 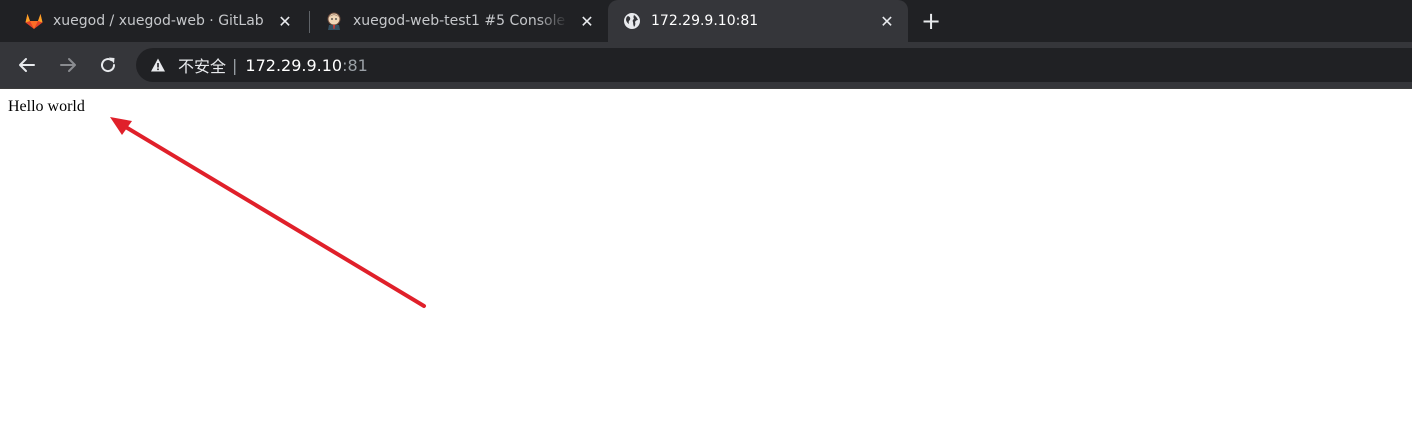 I want to click on tab-divider, so click(x=309, y=22).